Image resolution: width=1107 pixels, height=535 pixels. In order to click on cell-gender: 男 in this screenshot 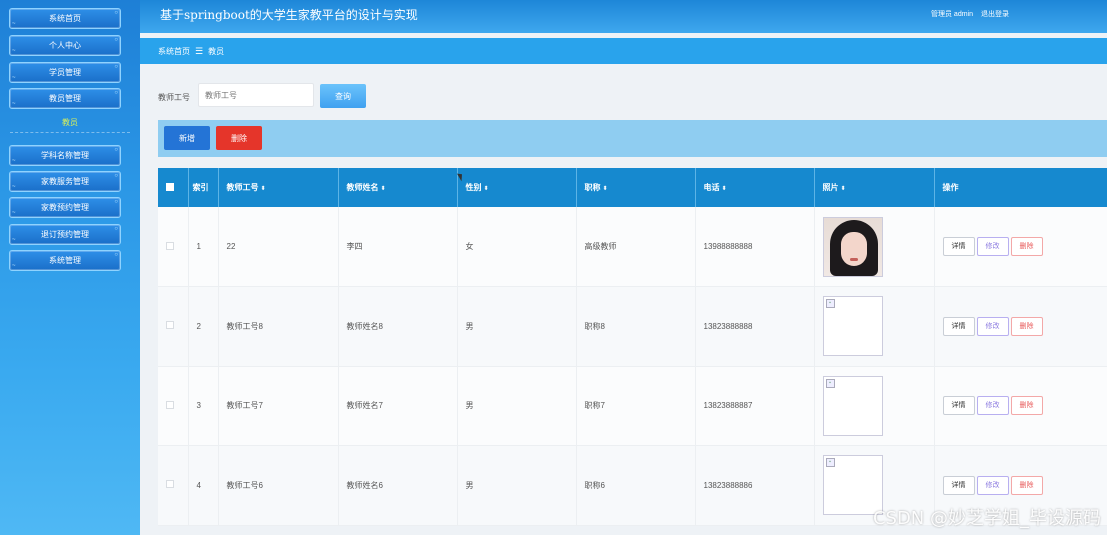, I will do `click(517, 326)`.